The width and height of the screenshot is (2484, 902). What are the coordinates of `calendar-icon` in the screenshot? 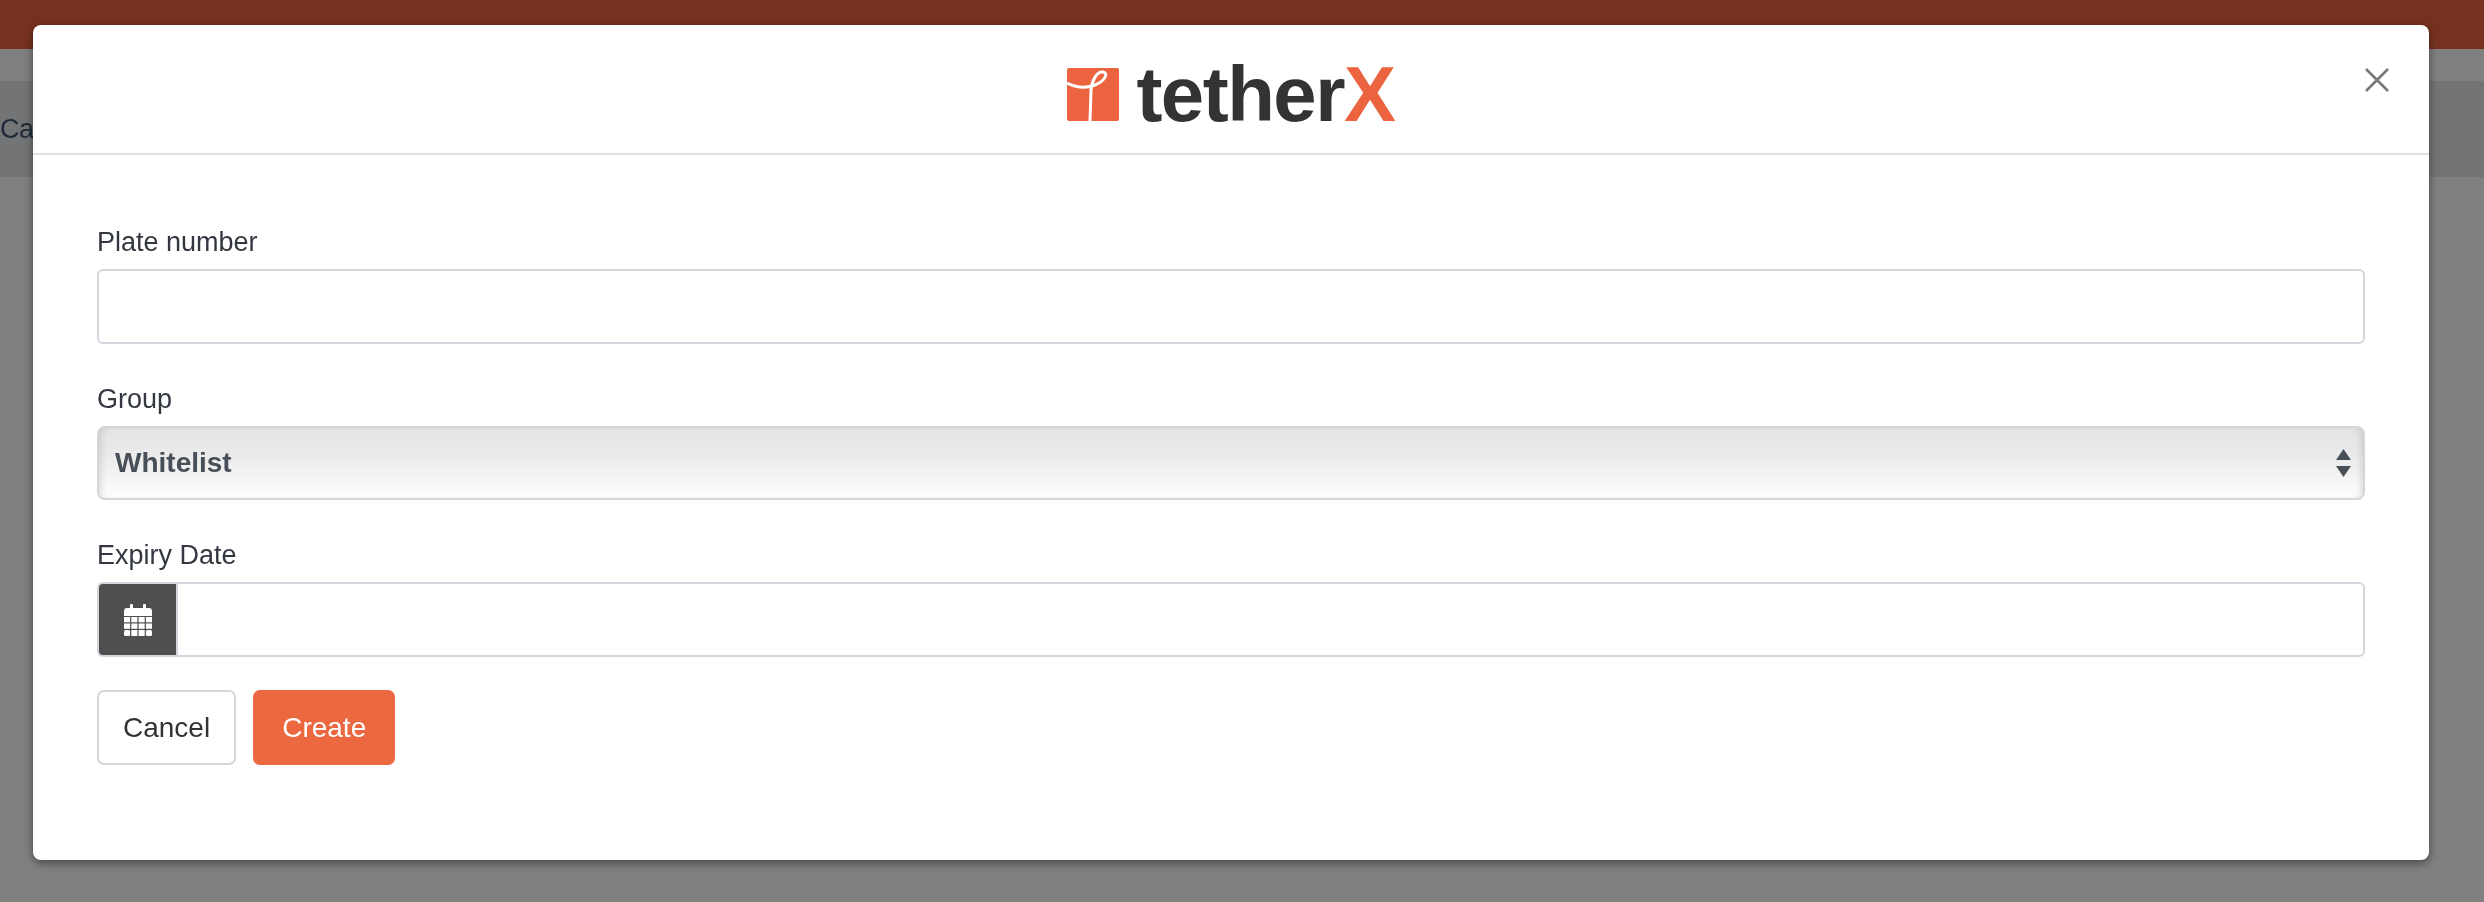 It's located at (137, 619).